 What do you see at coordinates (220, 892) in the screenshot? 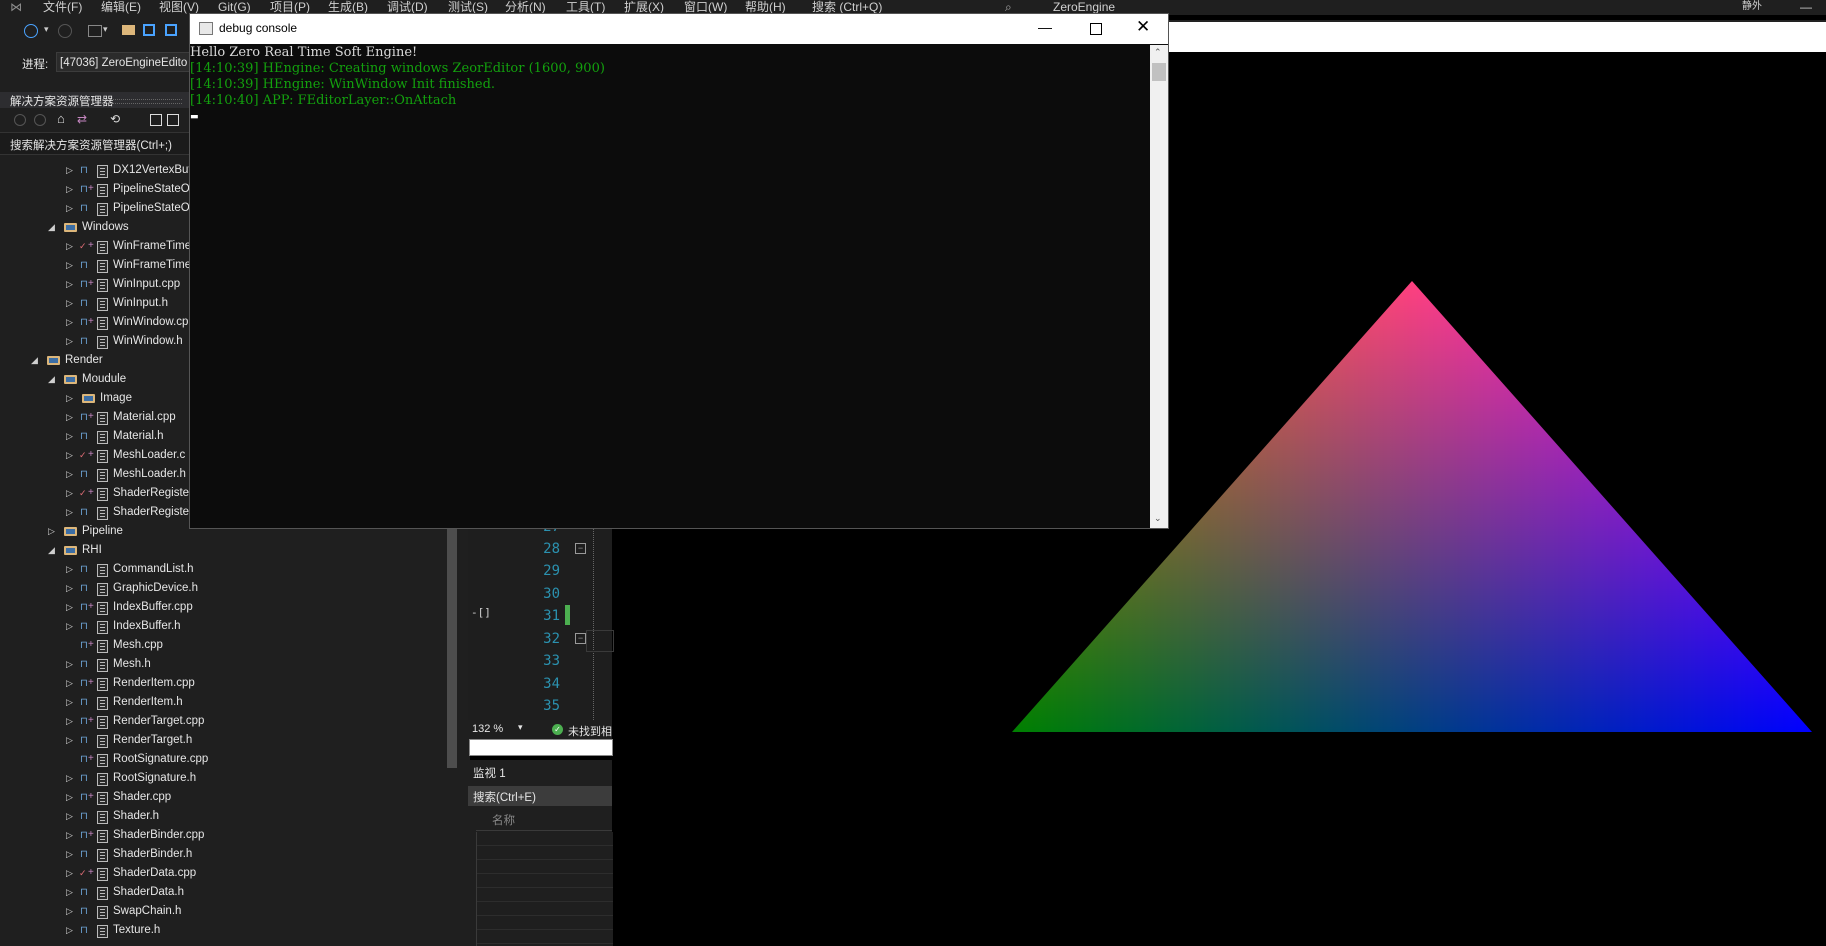
I see `tree-file: ▷ ⊓ ShaderData.h` at bounding box center [220, 892].